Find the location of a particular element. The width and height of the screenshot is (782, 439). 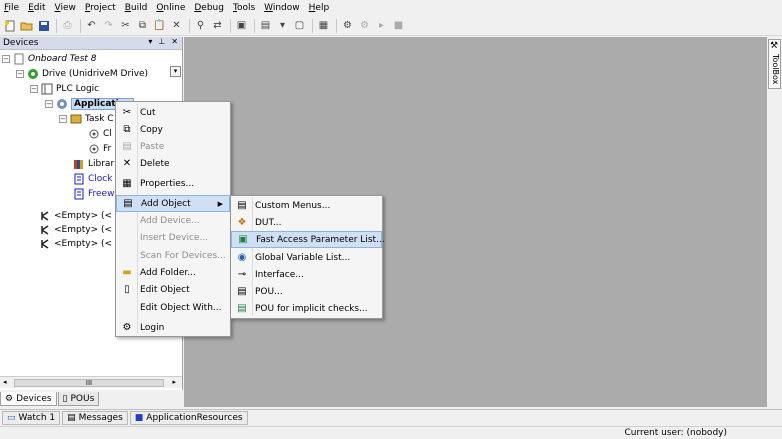

tree-item-task-config: − Task C is located at coordinates (86, 119).